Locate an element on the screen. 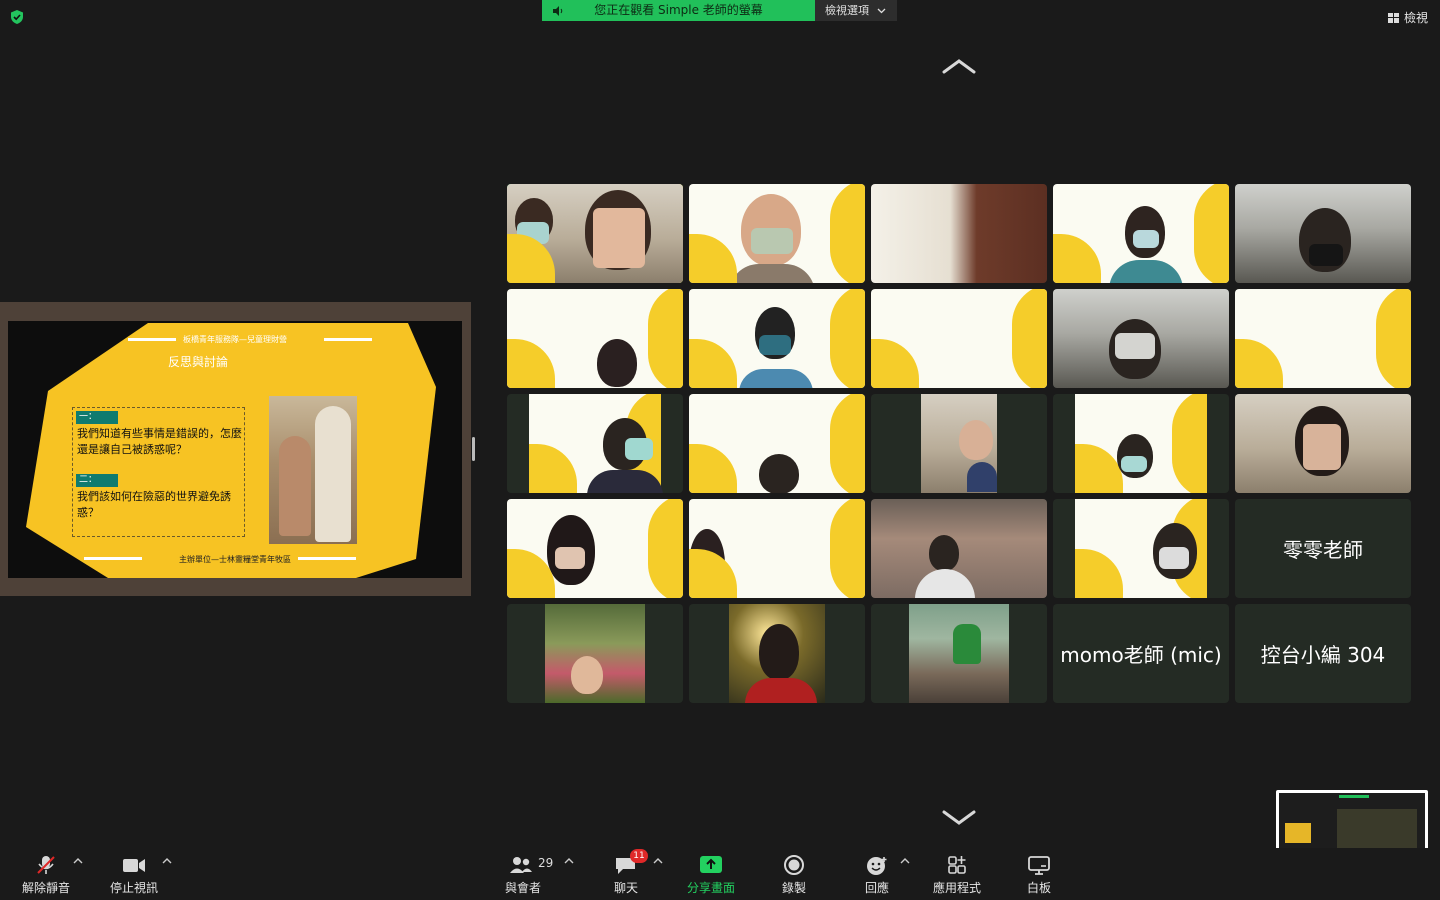 The width and height of the screenshot is (1440, 900). record-button: 錄製 is located at coordinates (794, 874).